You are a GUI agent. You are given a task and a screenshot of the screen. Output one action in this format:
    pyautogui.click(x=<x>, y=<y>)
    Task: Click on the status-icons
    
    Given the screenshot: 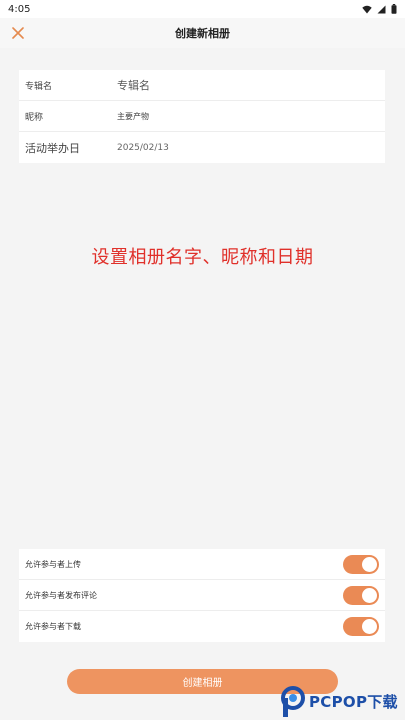 What is the action you would take?
    pyautogui.click(x=379, y=9)
    